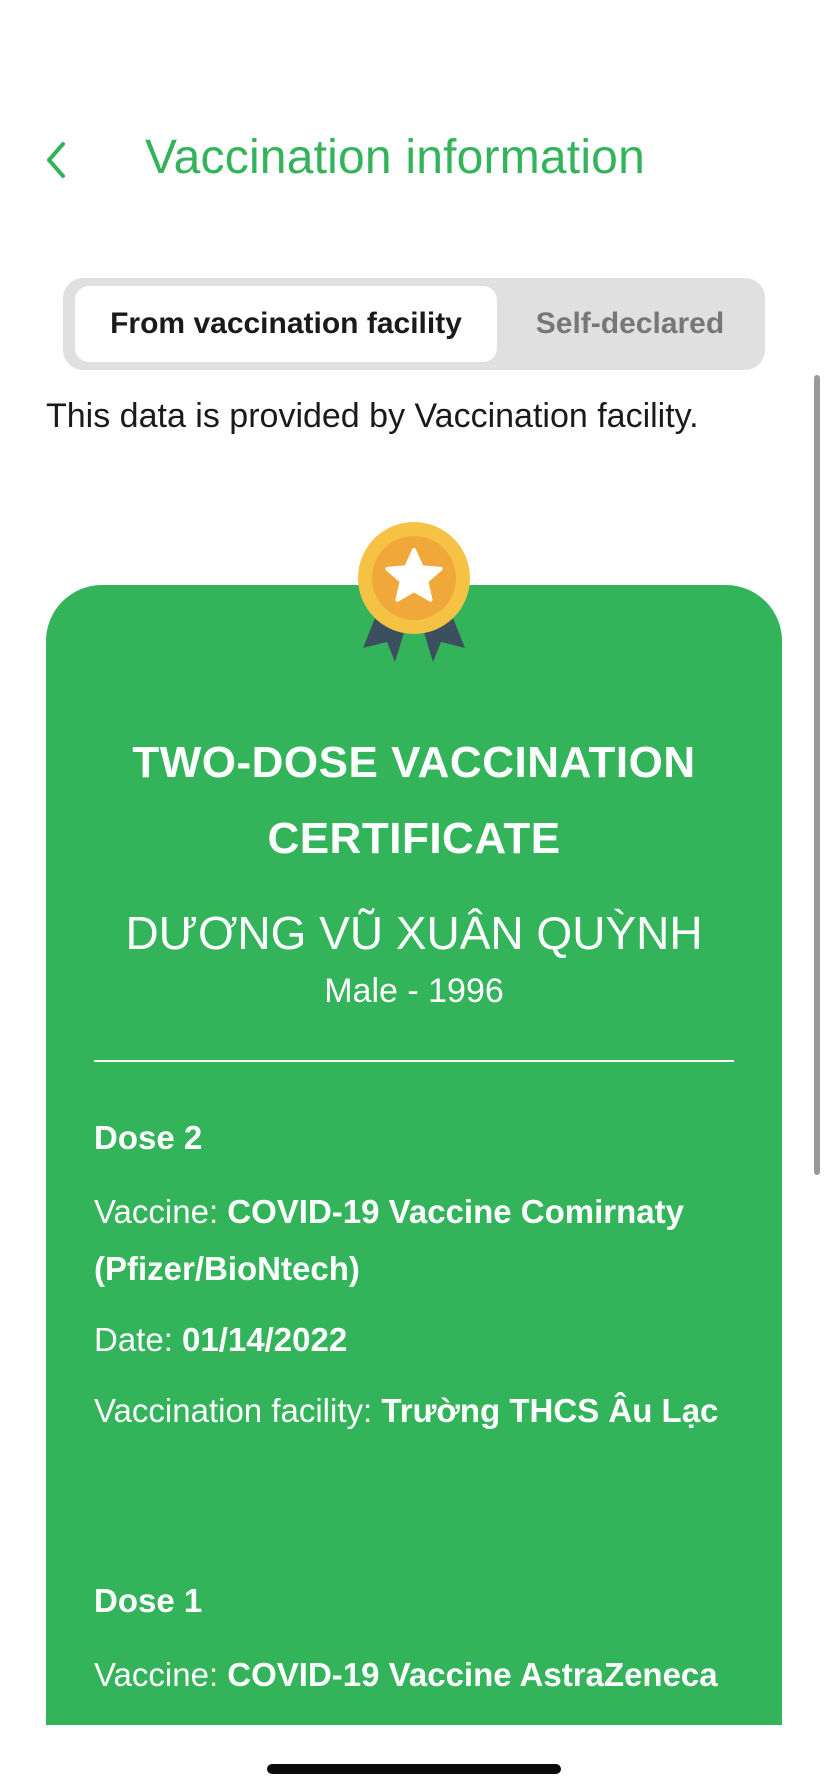  Describe the element at coordinates (414, 933) in the screenshot. I see `holder-name: DƯƠNG VŨ XUÂN QUỲNH` at that location.